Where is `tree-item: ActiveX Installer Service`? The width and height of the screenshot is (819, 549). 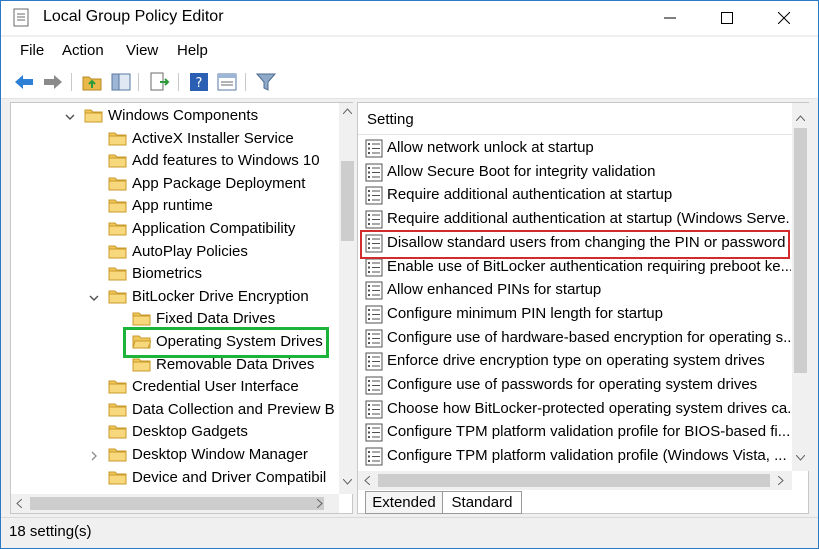 tree-item: ActiveX Installer Service is located at coordinates (175, 139).